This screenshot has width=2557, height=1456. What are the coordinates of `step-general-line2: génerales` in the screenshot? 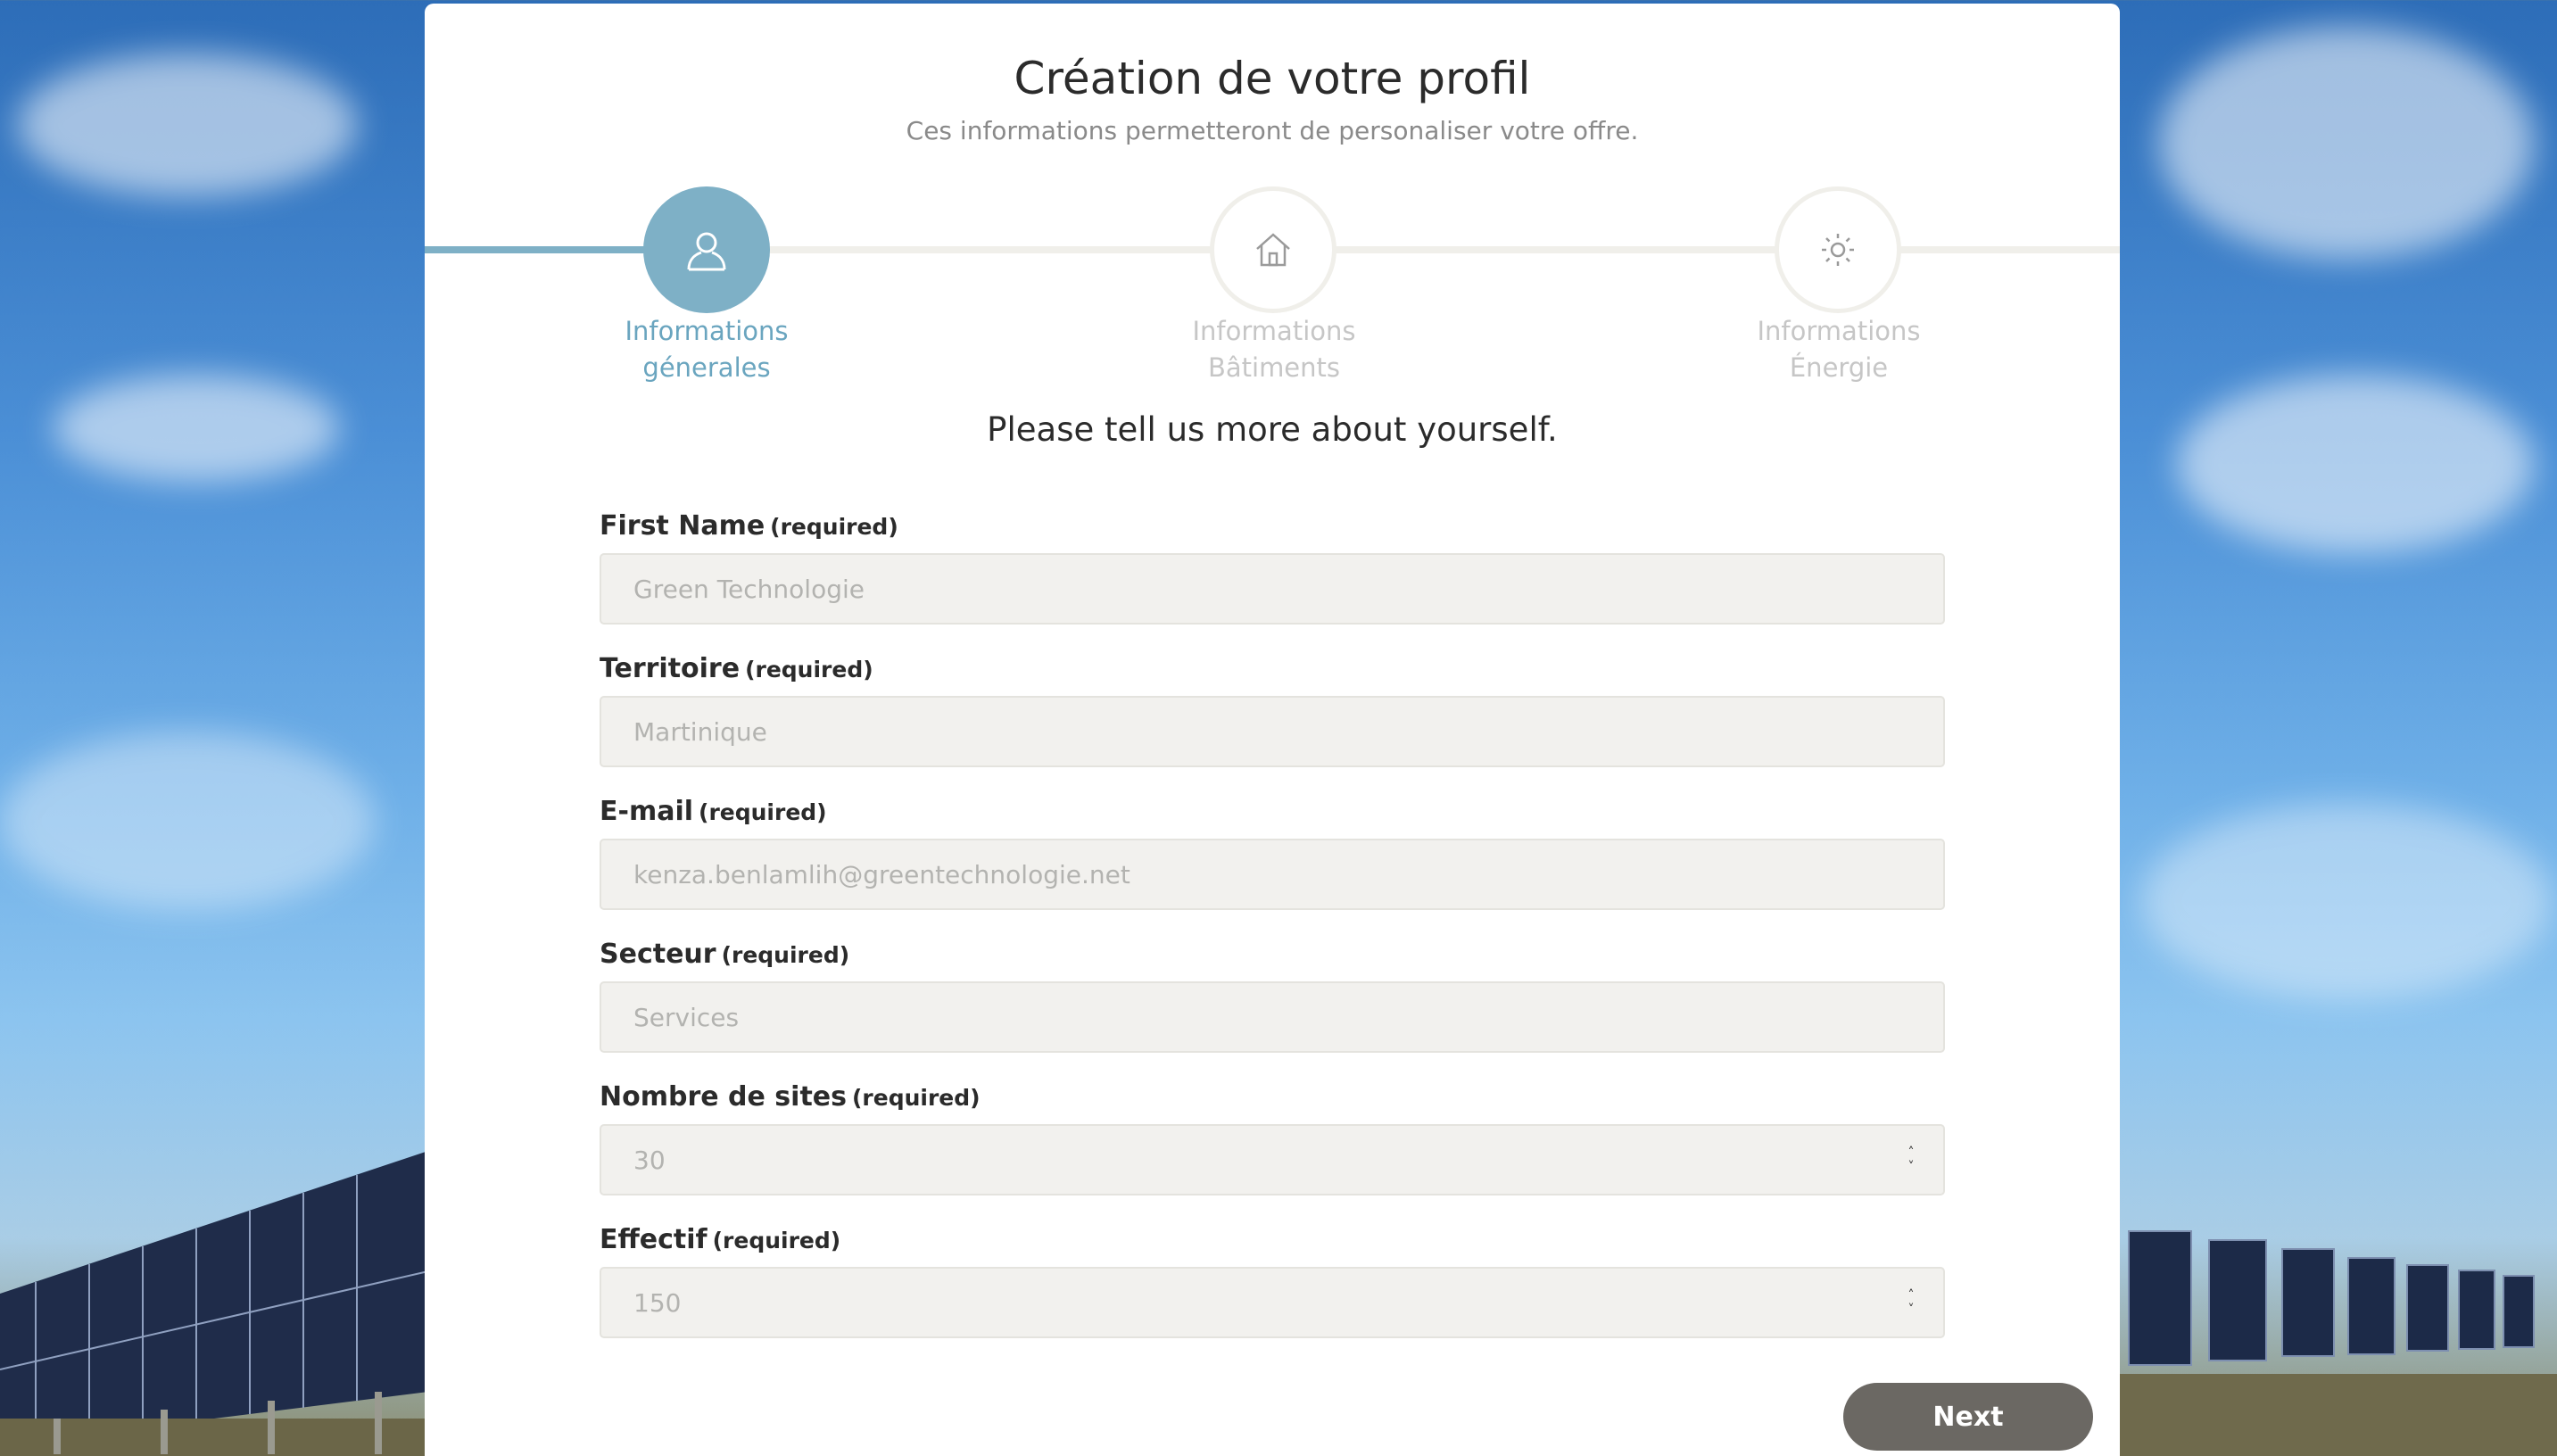 It's located at (707, 367).